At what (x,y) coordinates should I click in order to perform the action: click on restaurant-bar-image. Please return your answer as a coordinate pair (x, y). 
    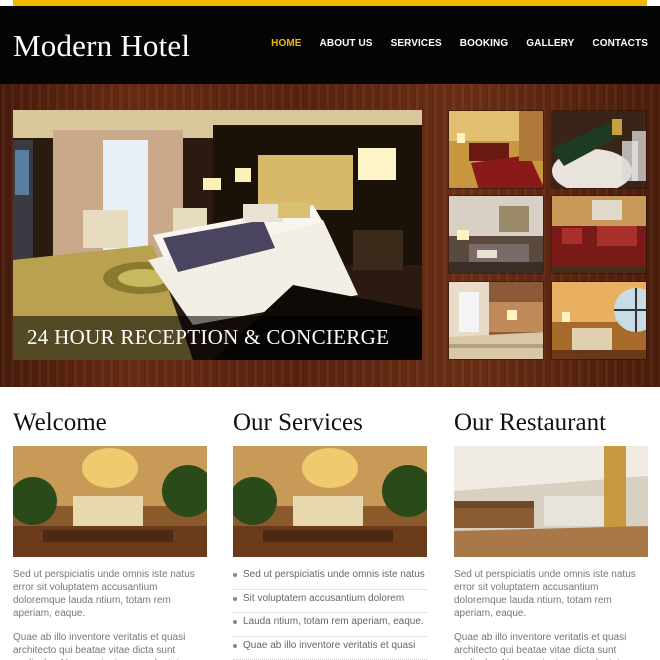
    Looking at the image, I should click on (551, 501).